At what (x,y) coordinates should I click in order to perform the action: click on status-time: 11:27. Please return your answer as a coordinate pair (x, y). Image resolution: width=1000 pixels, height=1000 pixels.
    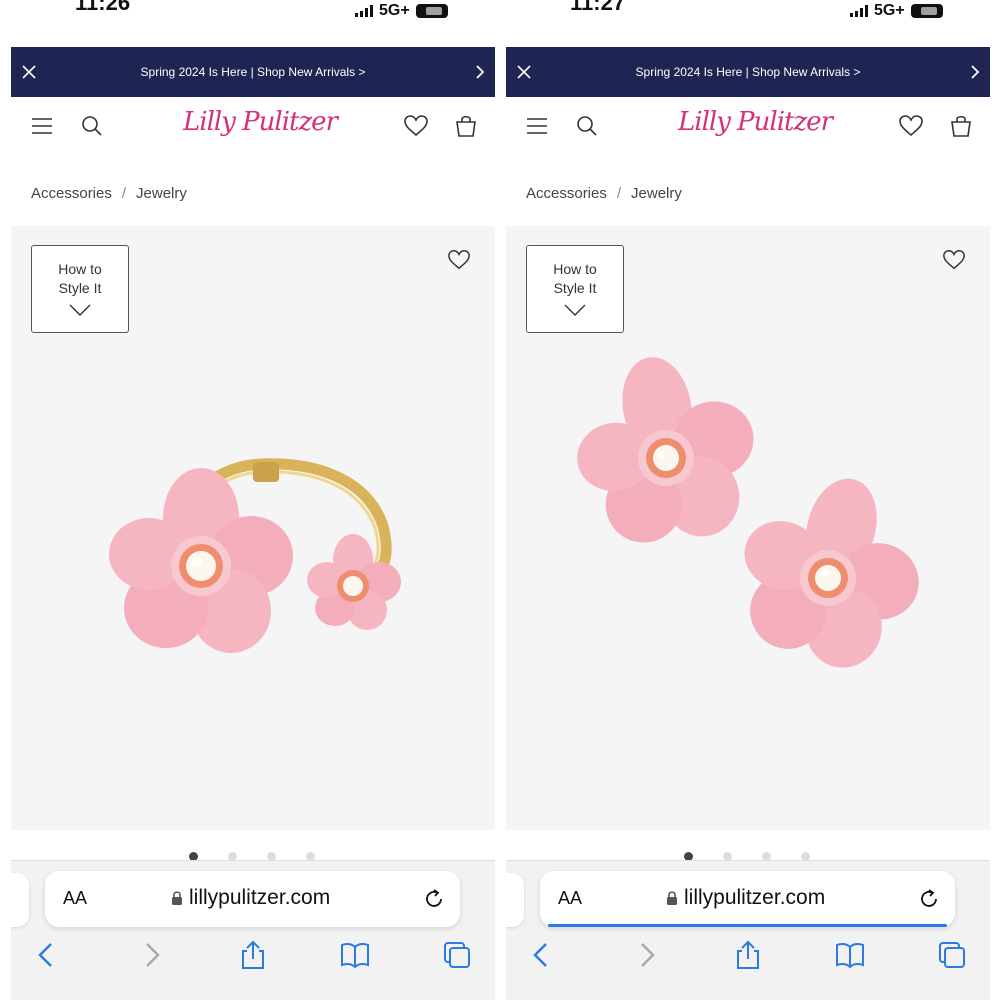
    Looking at the image, I should click on (598, 7).